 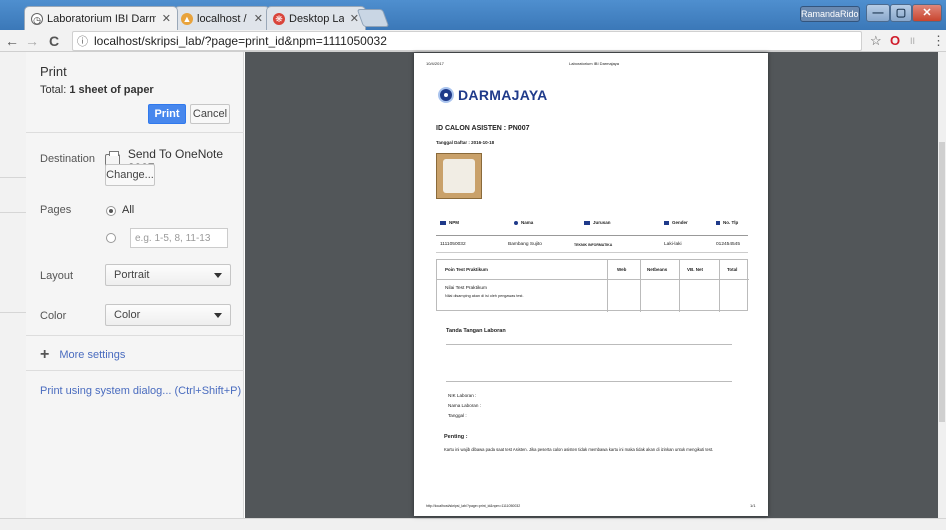 I want to click on logo-text: DARMAJAYA, so click(x=503, y=95).